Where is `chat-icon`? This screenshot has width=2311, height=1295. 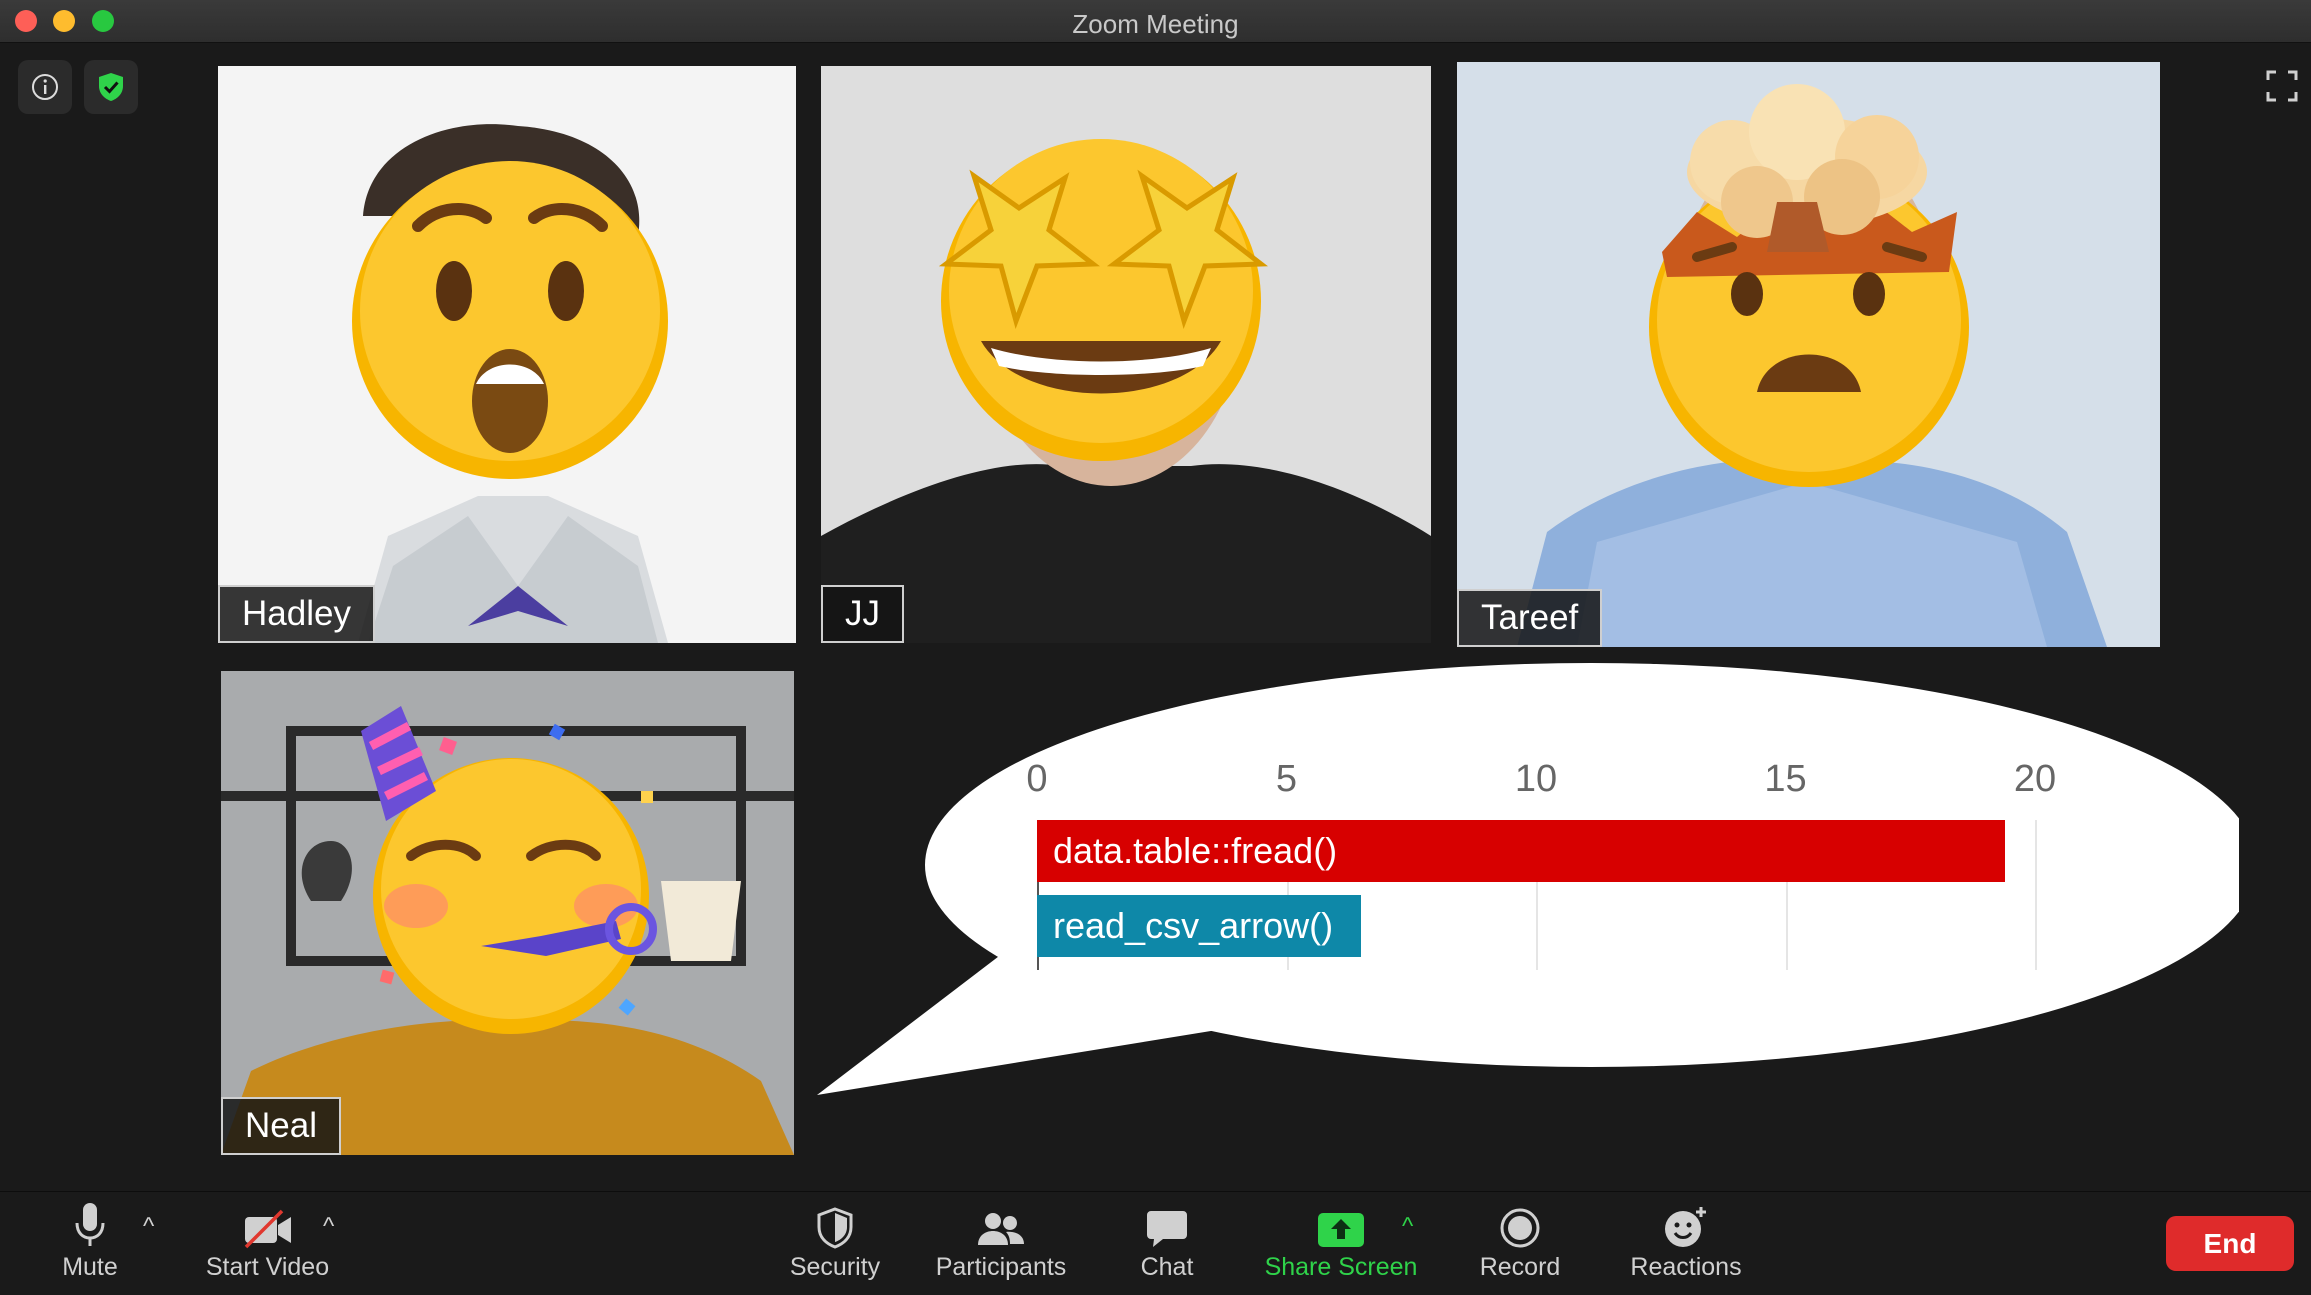 chat-icon is located at coordinates (1167, 1229).